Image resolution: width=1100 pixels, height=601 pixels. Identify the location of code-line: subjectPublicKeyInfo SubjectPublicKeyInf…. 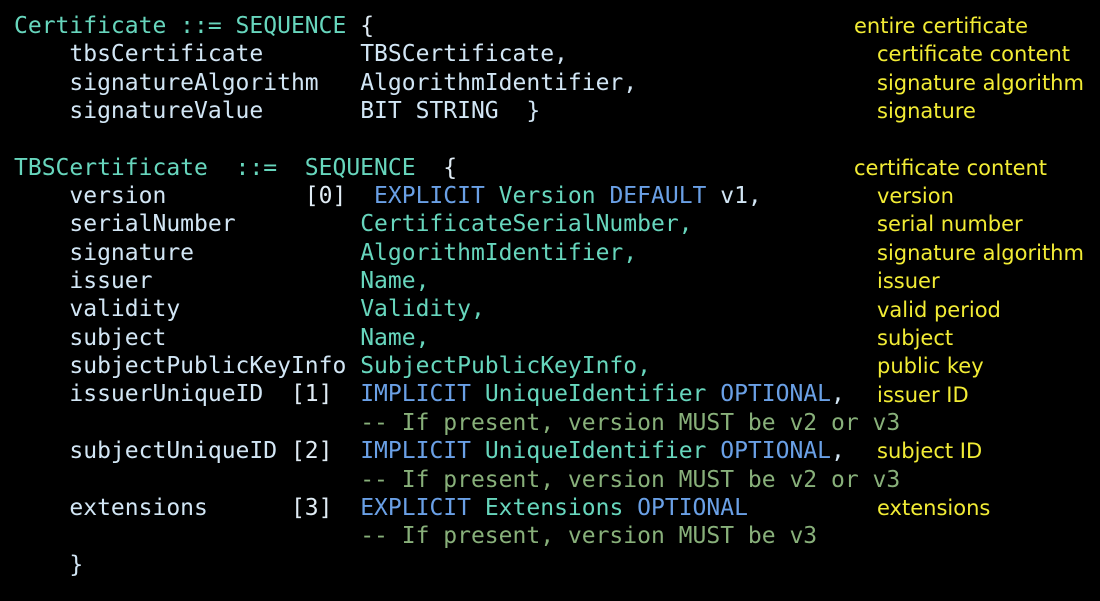
(457, 366).